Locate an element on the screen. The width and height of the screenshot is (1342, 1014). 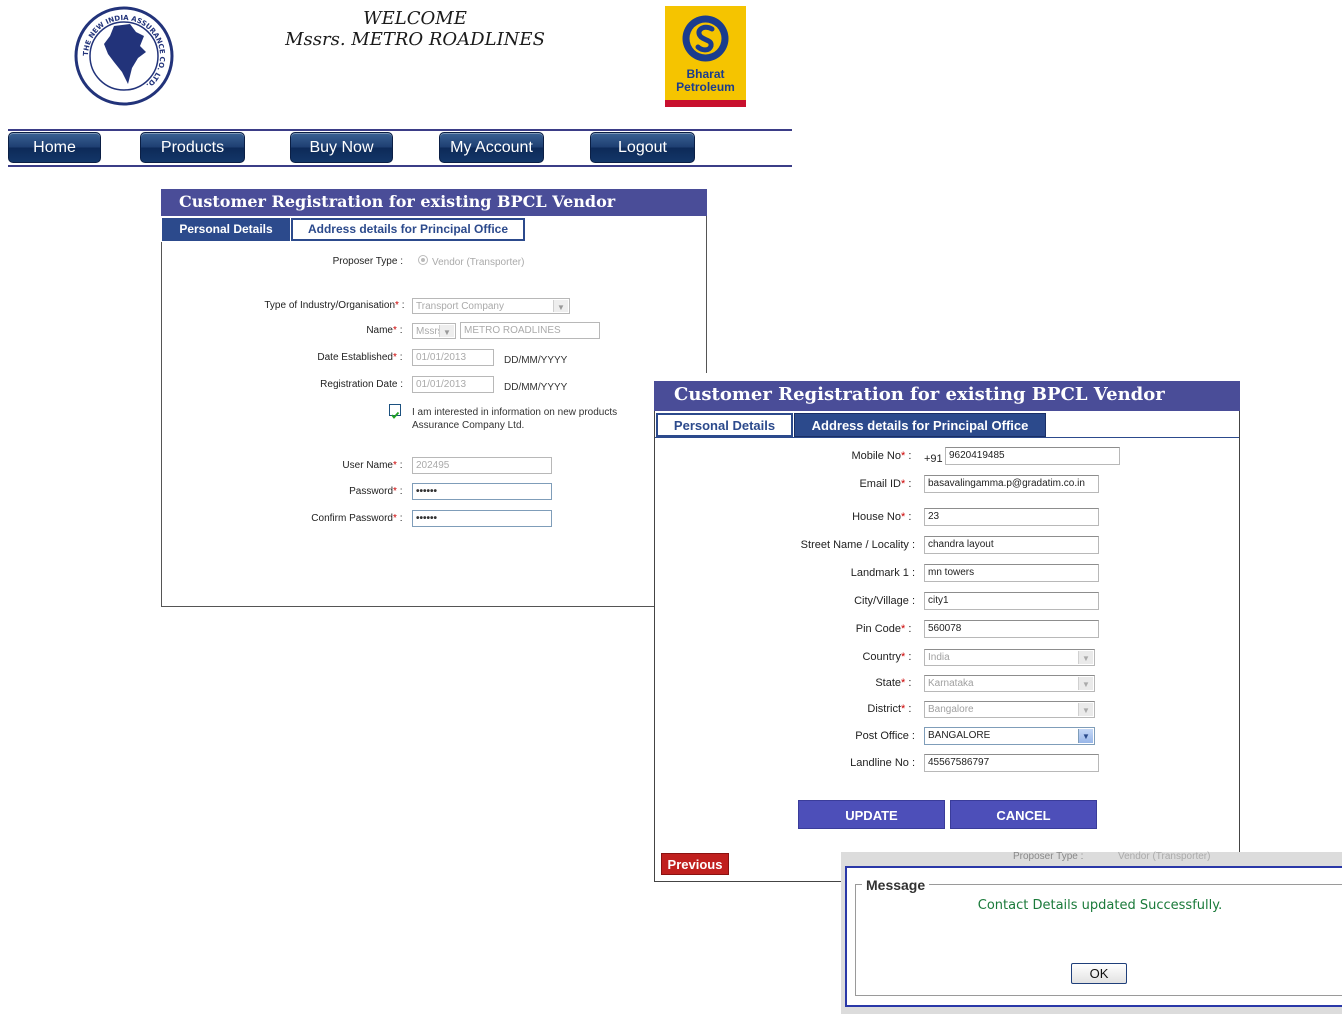
city-label: City/Village : is located at coordinates (884, 601).